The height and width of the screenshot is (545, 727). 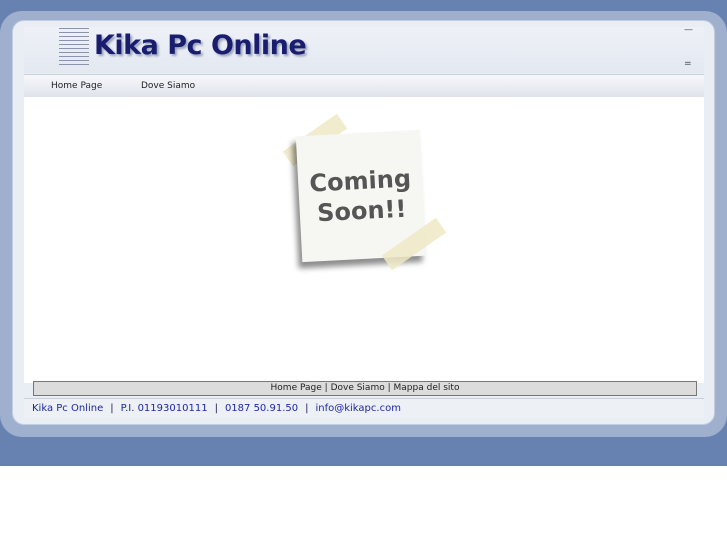 What do you see at coordinates (427, 388) in the screenshot?
I see `footer-link-sitemap: Mappa del sito` at bounding box center [427, 388].